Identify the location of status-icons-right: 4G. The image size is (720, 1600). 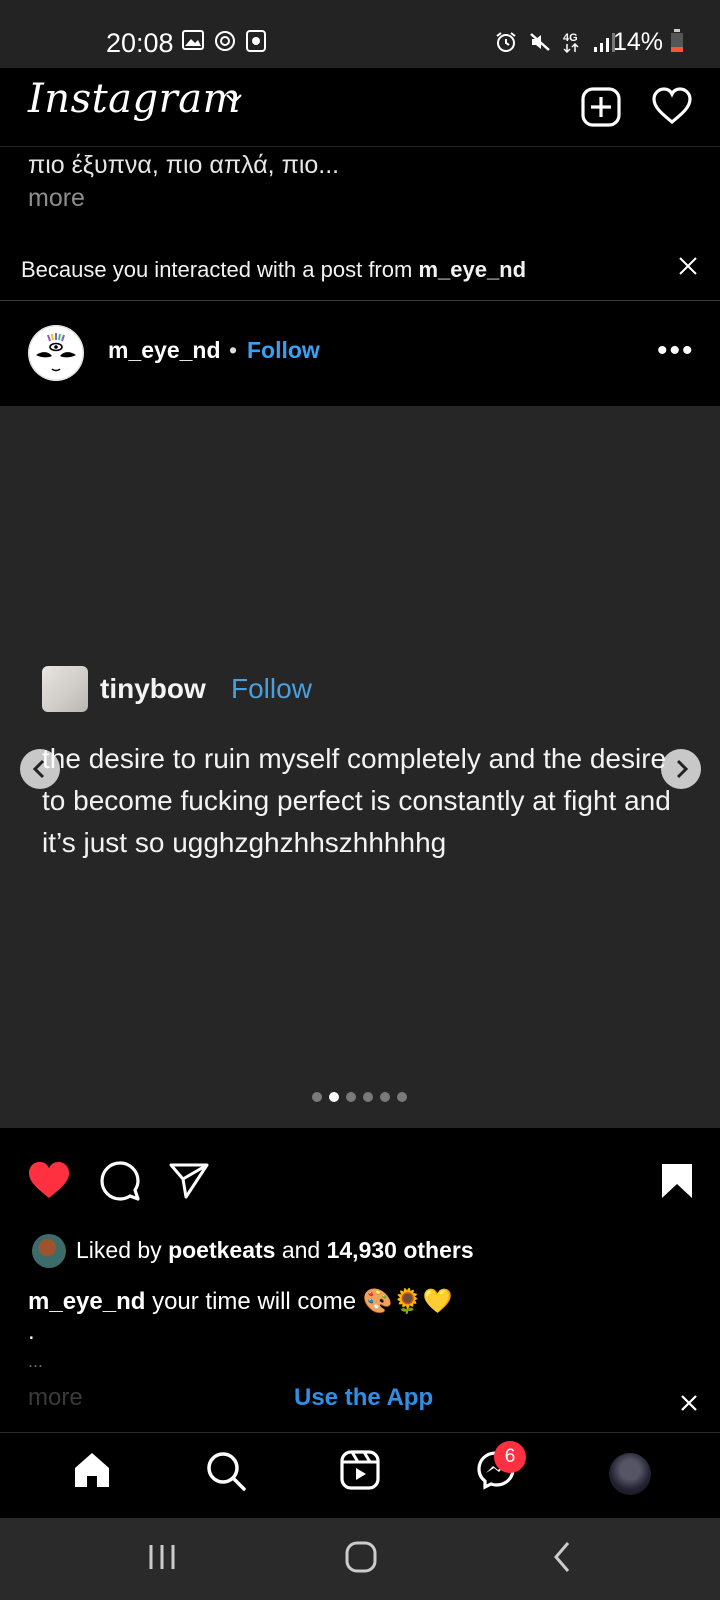
(555, 42).